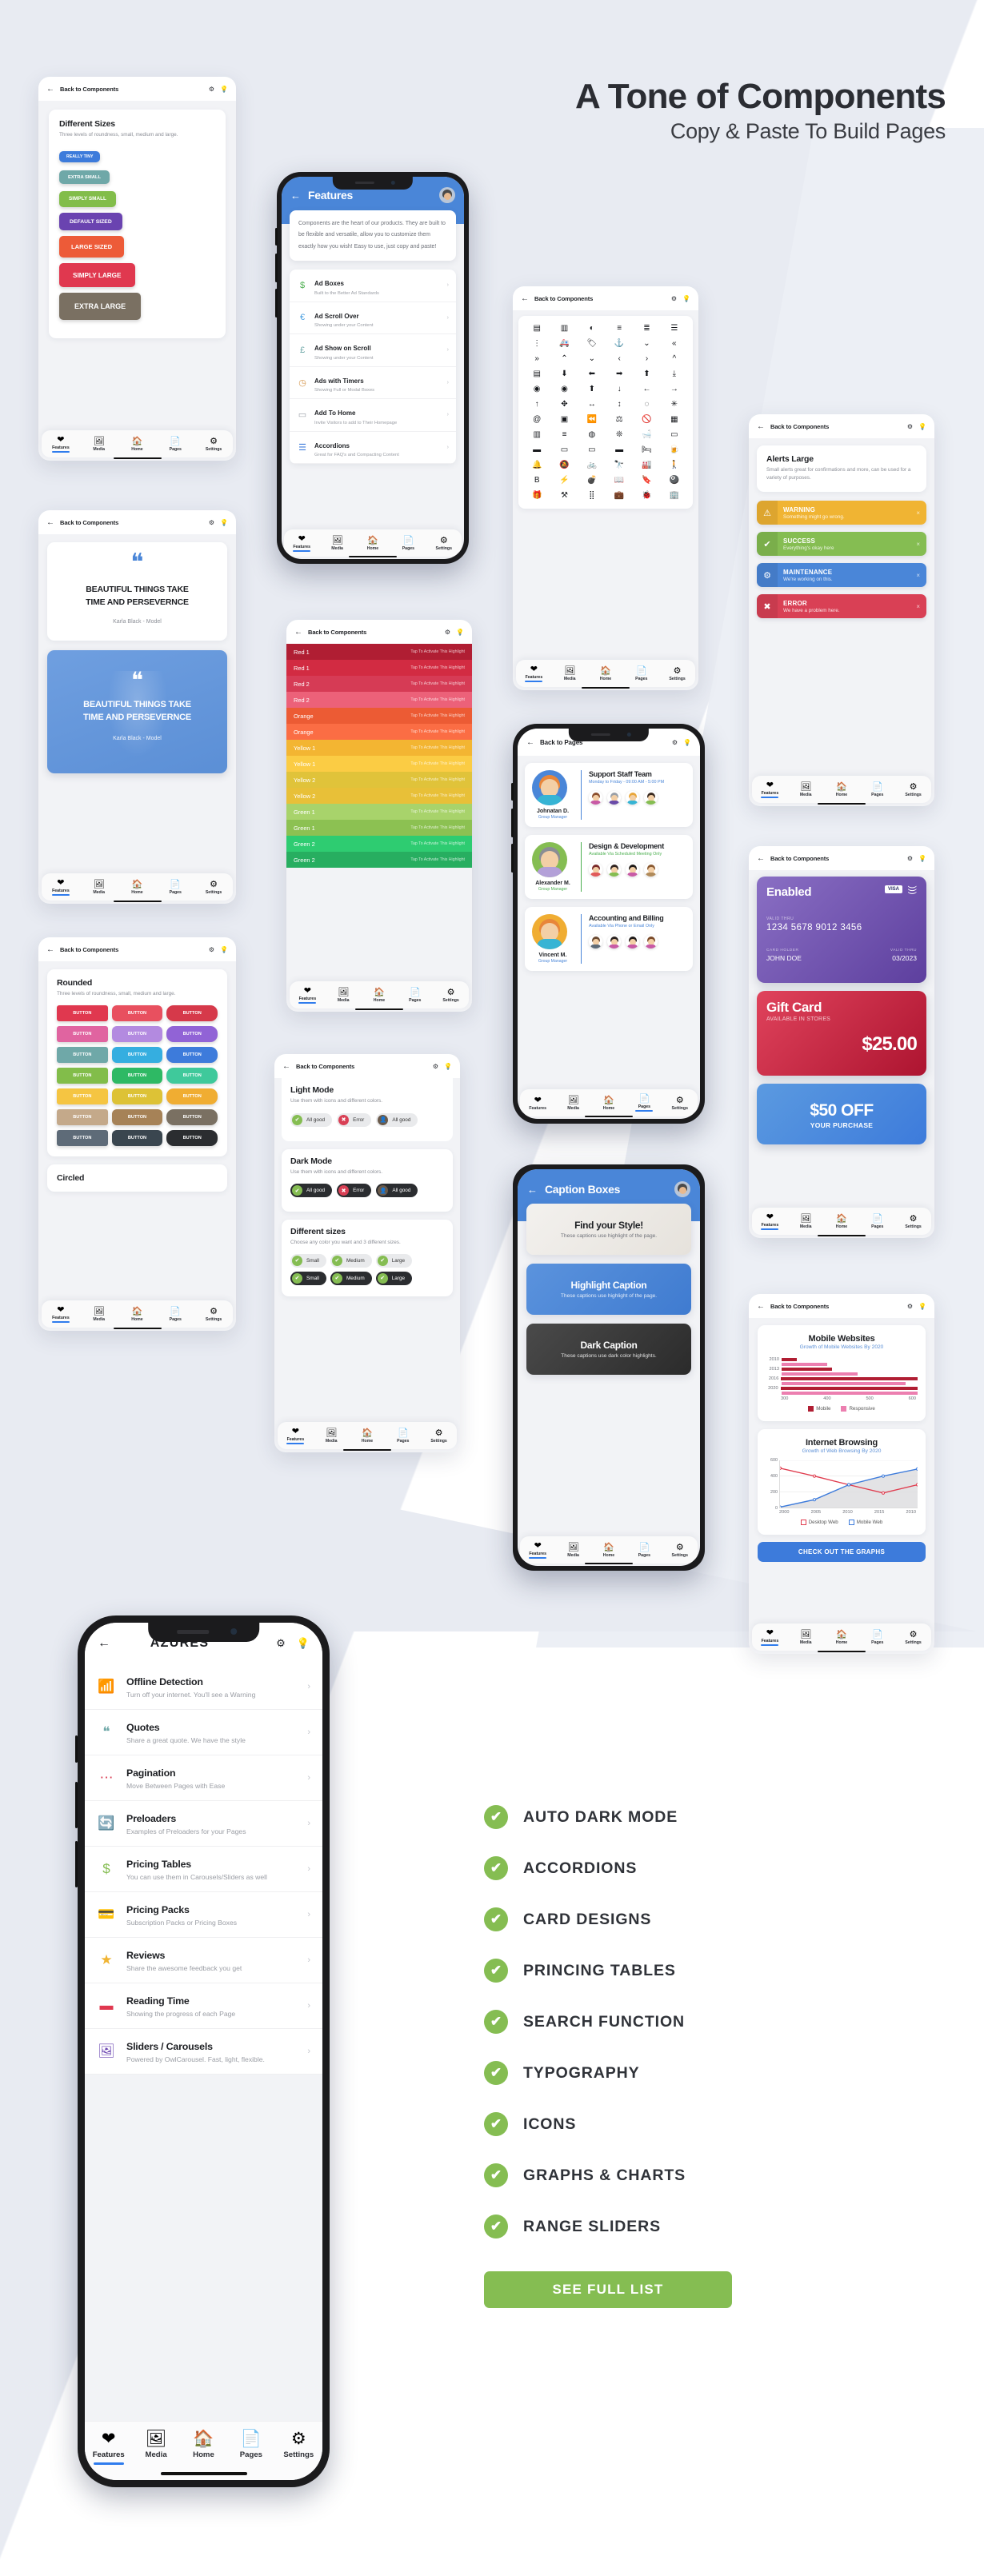 This screenshot has width=984, height=2576. Describe the element at coordinates (354, 1119) in the screenshot. I see `status-pill: ✖ Error` at that location.